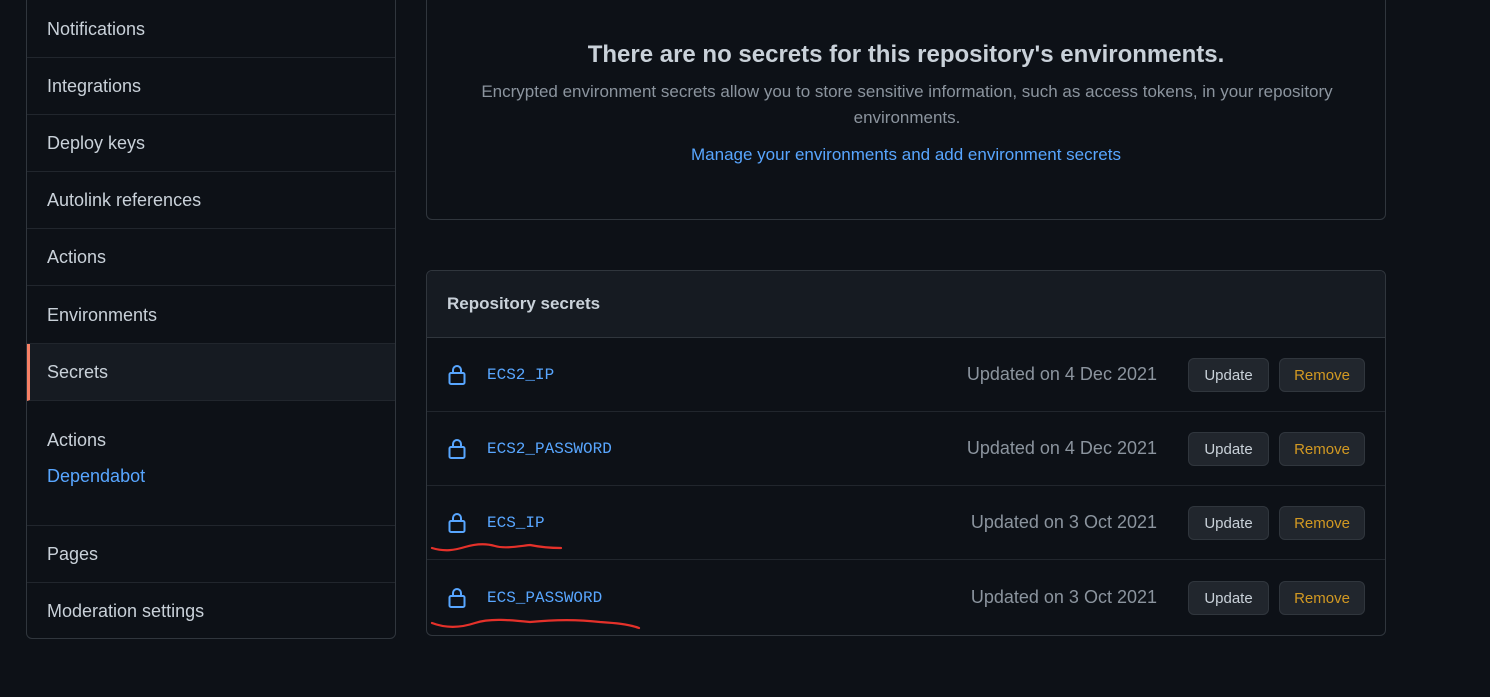 This screenshot has width=1490, height=697. What do you see at coordinates (545, 598) in the screenshot?
I see `secret-name: ECS_PASSWORD` at bounding box center [545, 598].